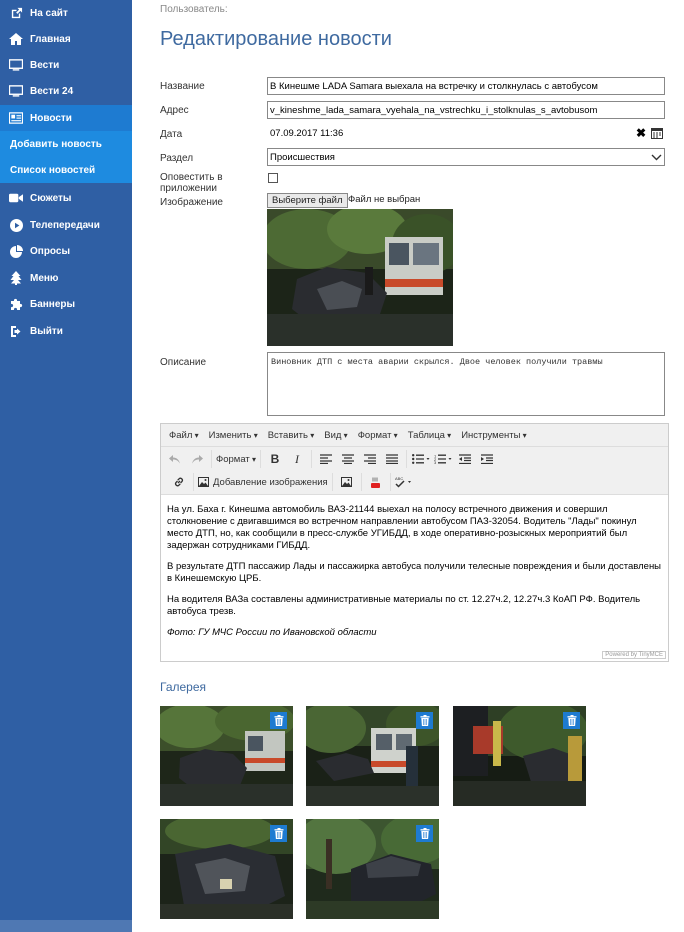  What do you see at coordinates (487, 459) in the screenshot?
I see `indent-icon` at bounding box center [487, 459].